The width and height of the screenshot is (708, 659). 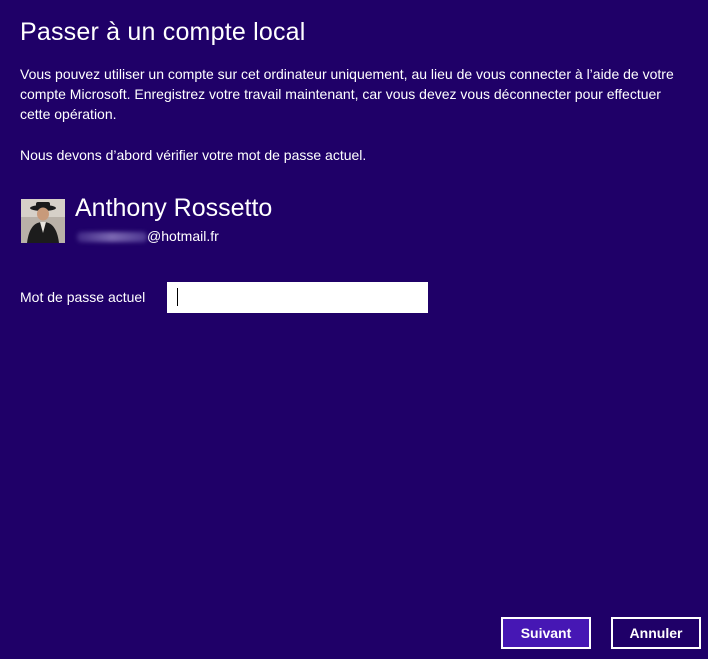 I want to click on text-caret, so click(x=177, y=297).